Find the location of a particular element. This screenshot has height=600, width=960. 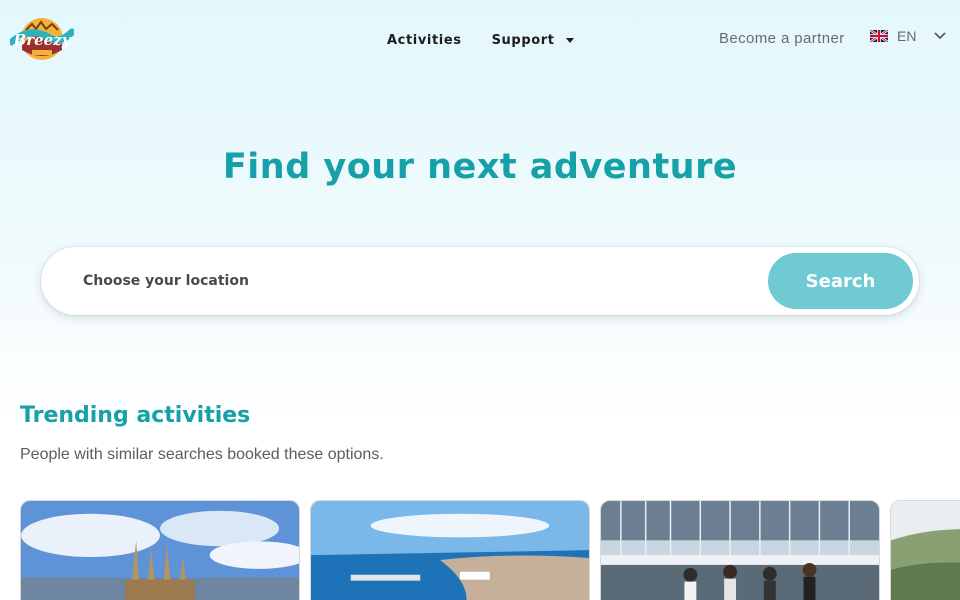

main-nav: Activities Support is located at coordinates (480, 40).